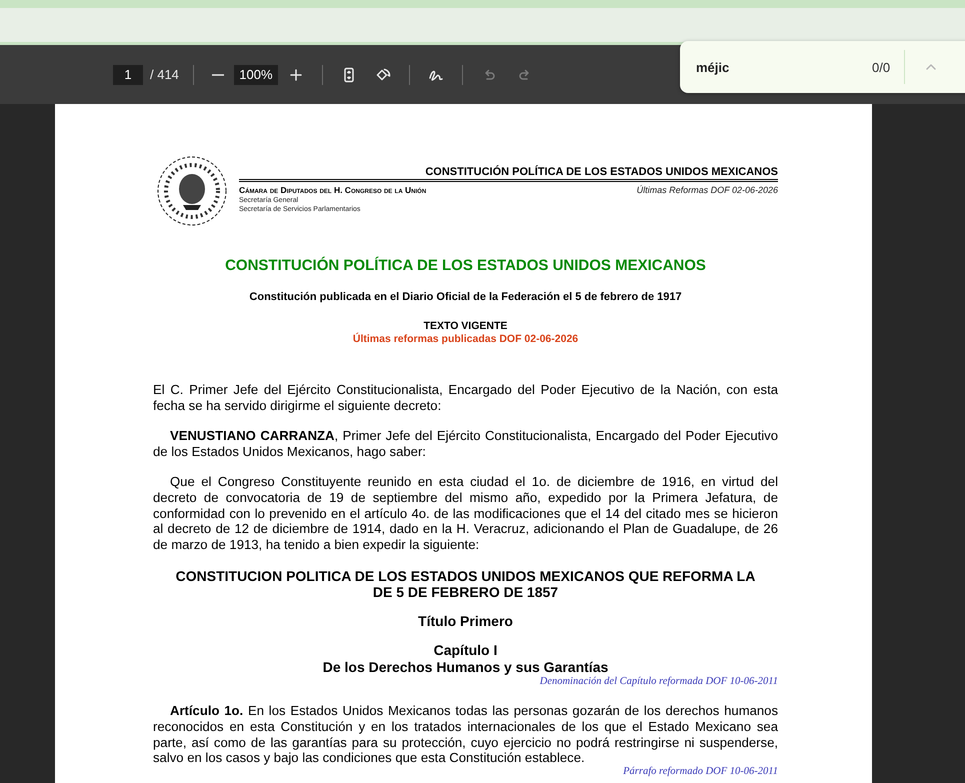 This screenshot has width=965, height=783. I want to click on document-title: CONSTITUCIÓN POLÍTICA DE LOS ESTADOS UNIDOS MEXICANOS, so click(465, 265).